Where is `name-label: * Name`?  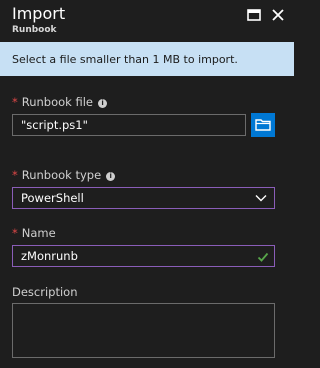
name-label: * Name is located at coordinates (34, 233).